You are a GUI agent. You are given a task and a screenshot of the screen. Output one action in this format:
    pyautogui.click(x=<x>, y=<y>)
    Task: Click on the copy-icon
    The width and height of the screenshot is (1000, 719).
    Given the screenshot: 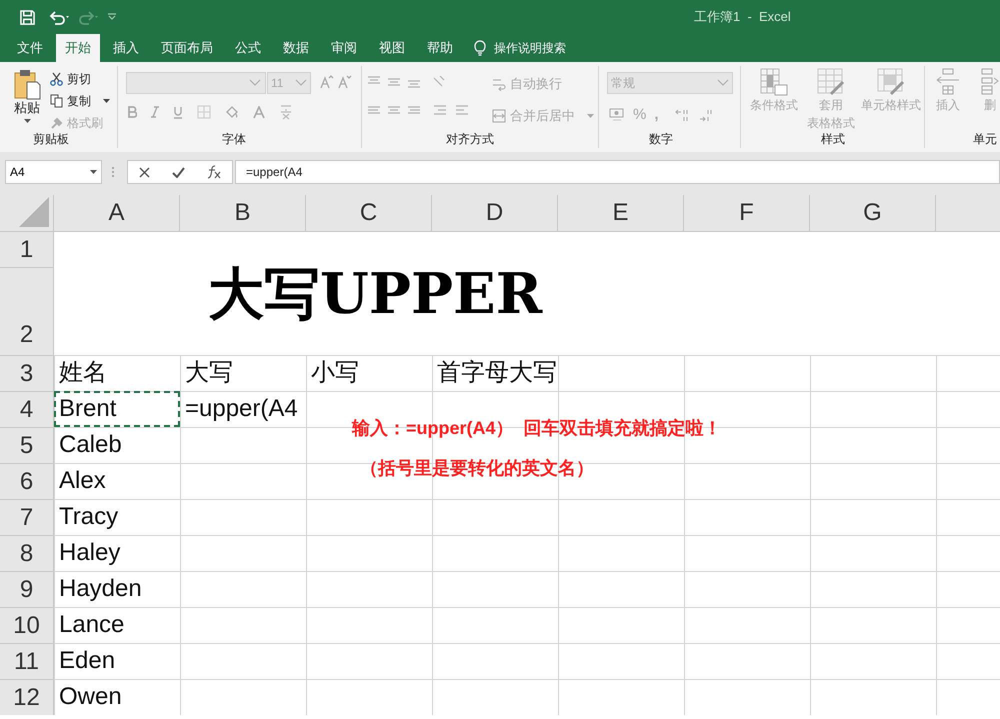 What is the action you would take?
    pyautogui.click(x=56, y=101)
    